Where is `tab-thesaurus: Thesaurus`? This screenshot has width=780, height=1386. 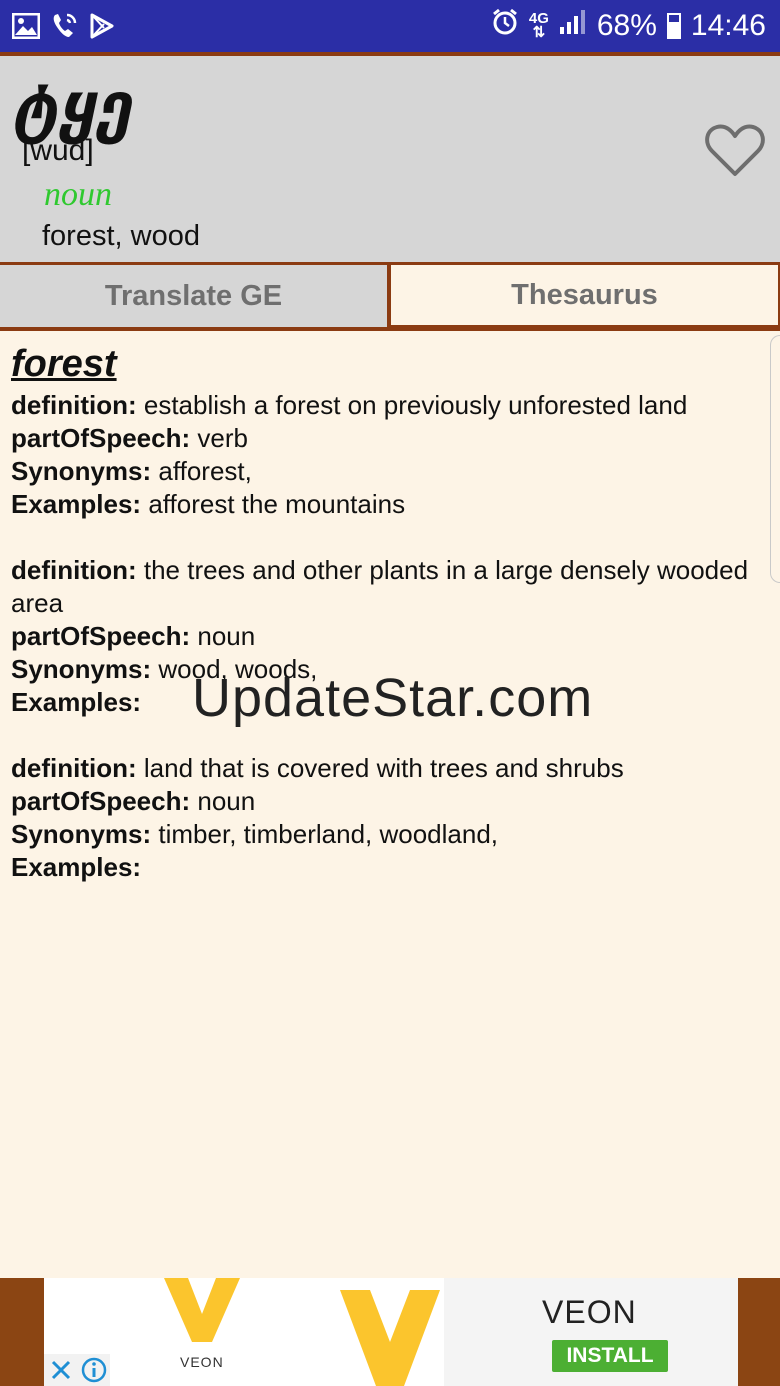 tab-thesaurus: Thesaurus is located at coordinates (584, 296).